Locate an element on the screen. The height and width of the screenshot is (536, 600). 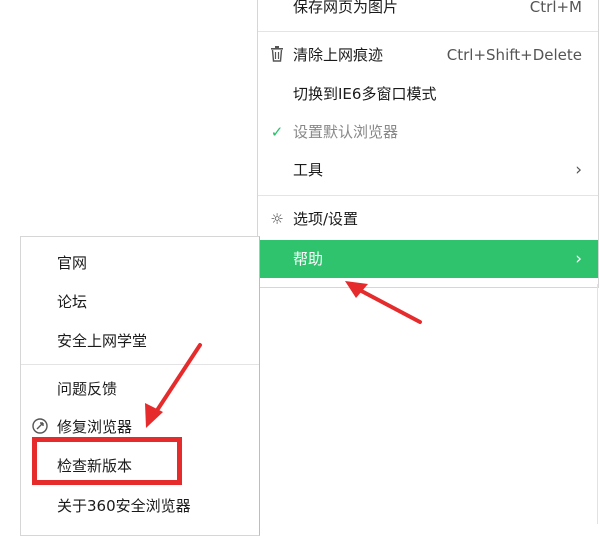
annotation-arrows is located at coordinates (283, 354).